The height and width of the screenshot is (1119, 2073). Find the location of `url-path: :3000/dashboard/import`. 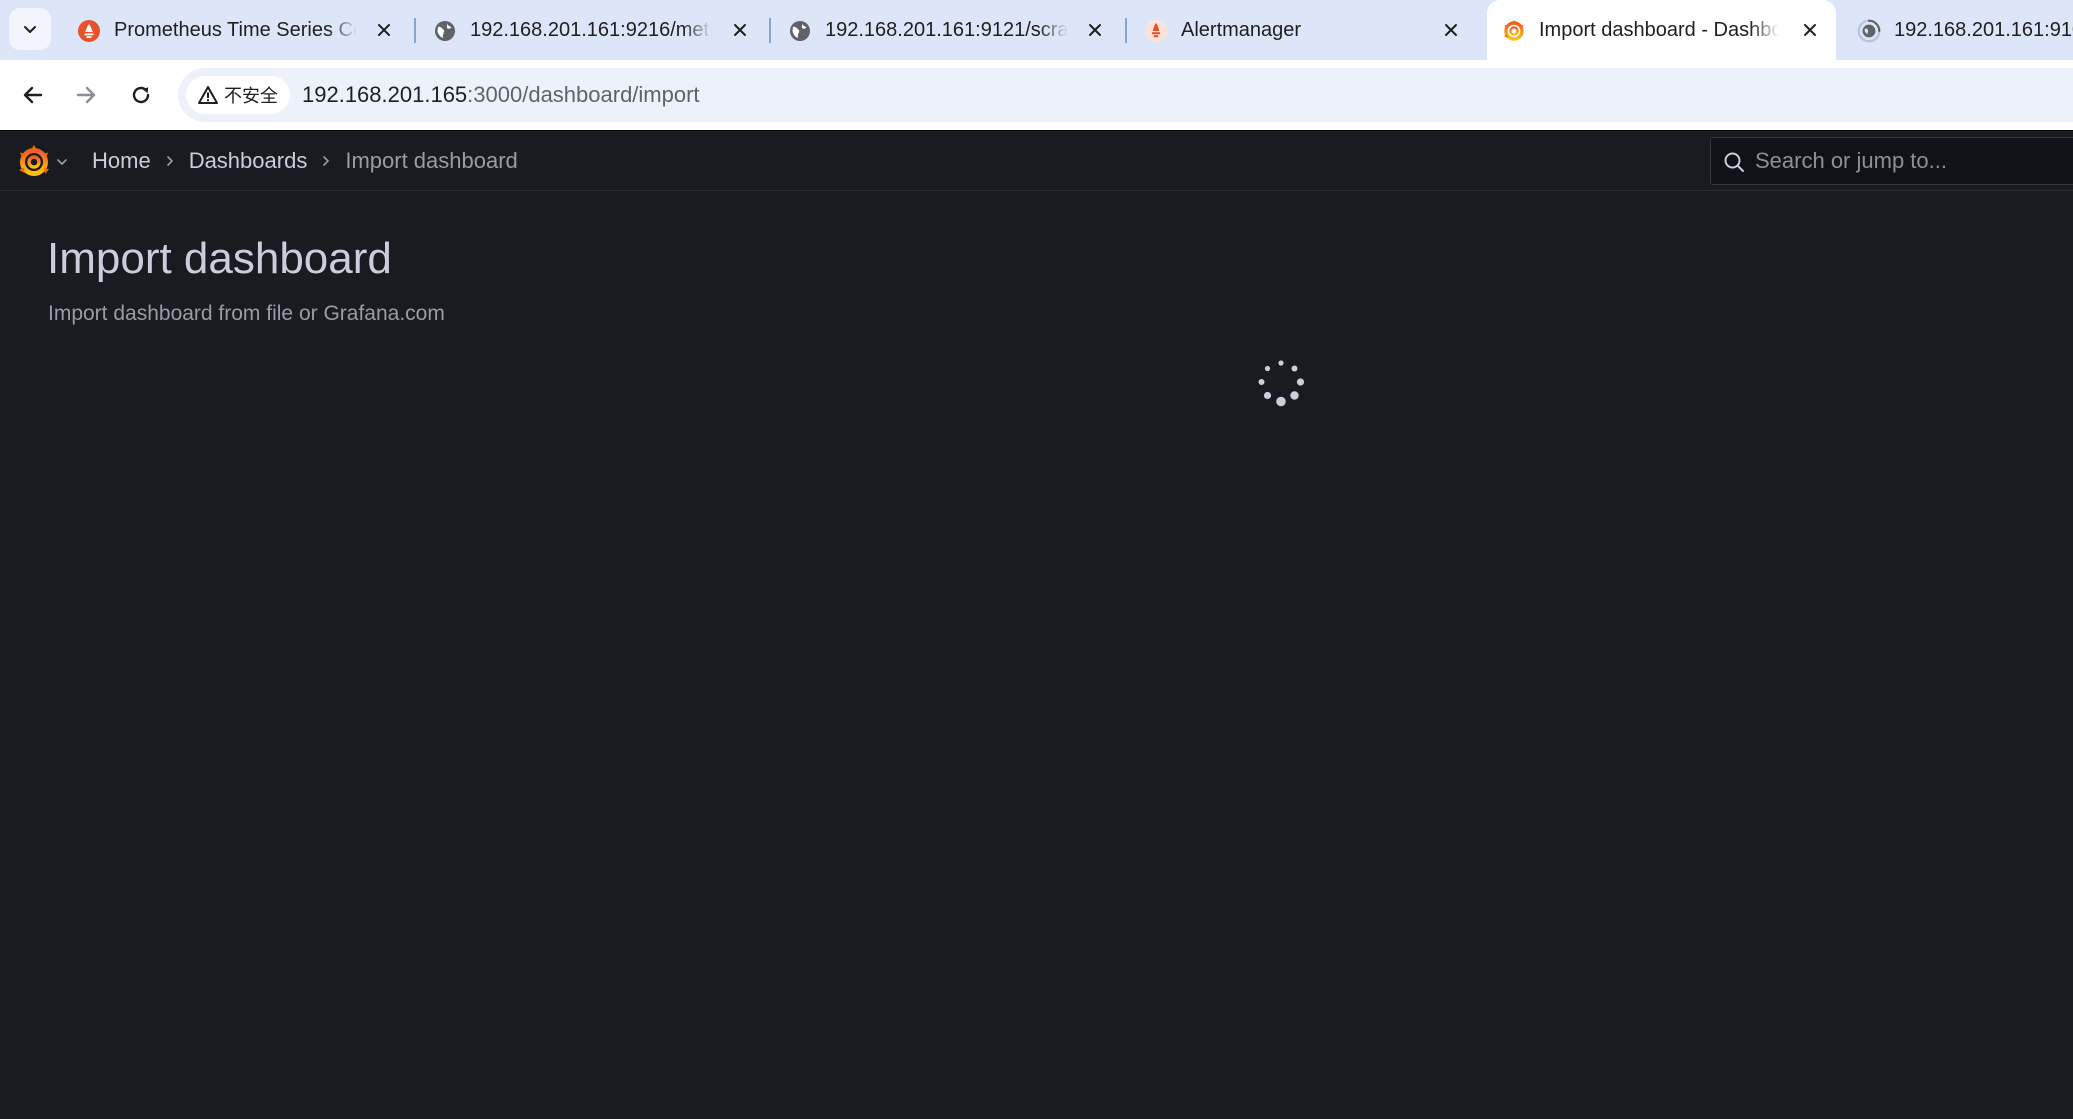

url-path: :3000/dashboard/import is located at coordinates (583, 94).